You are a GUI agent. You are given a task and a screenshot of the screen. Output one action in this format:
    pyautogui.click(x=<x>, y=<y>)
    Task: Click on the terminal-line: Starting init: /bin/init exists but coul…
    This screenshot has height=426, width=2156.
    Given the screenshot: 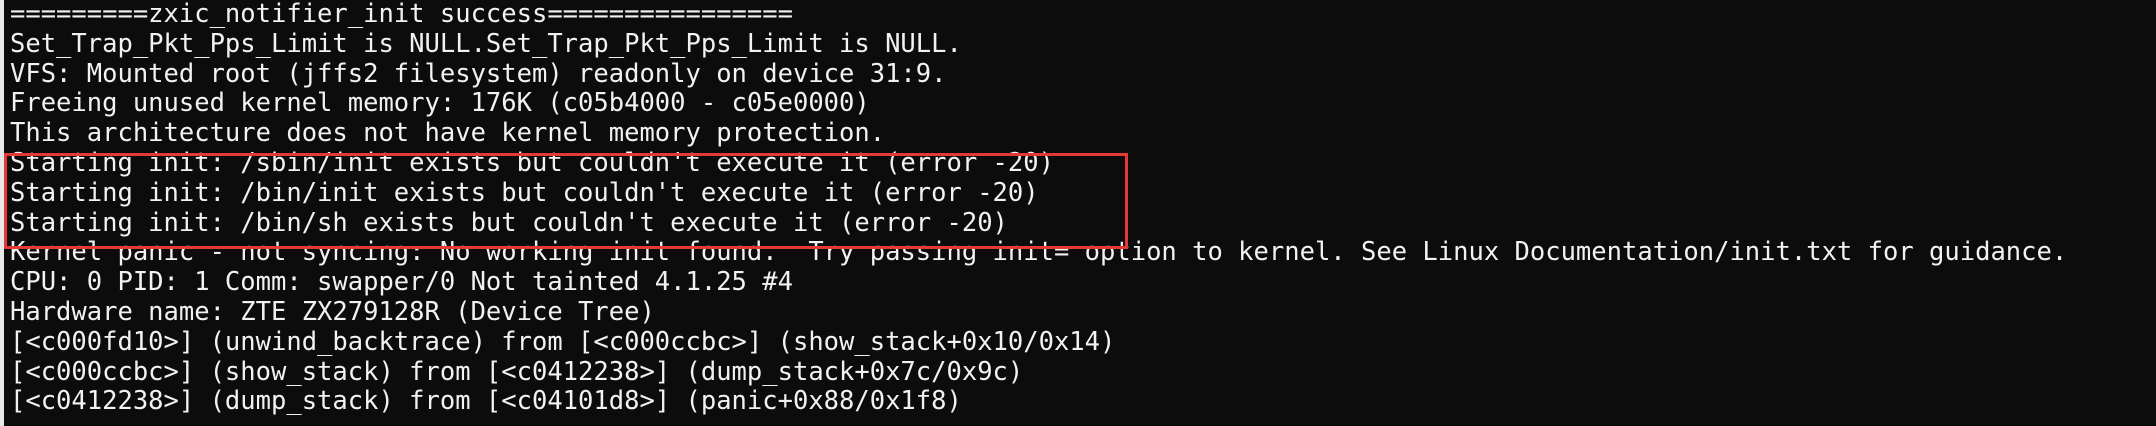 What is the action you would take?
    pyautogui.click(x=524, y=192)
    